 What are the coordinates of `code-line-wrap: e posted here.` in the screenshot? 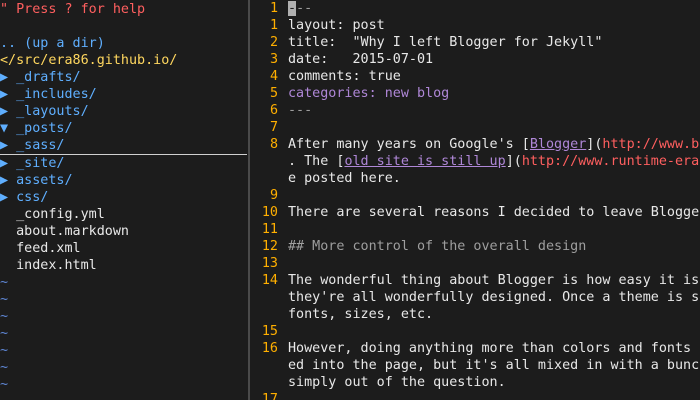 It's located at (476, 178).